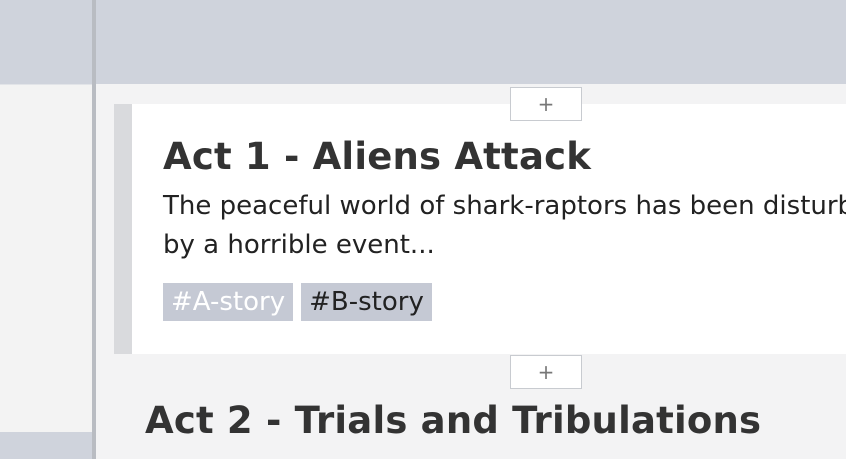 This screenshot has height=459, width=846. Describe the element at coordinates (377, 156) in the screenshot. I see `act-title: Act 1 - Aliens Attack` at that location.